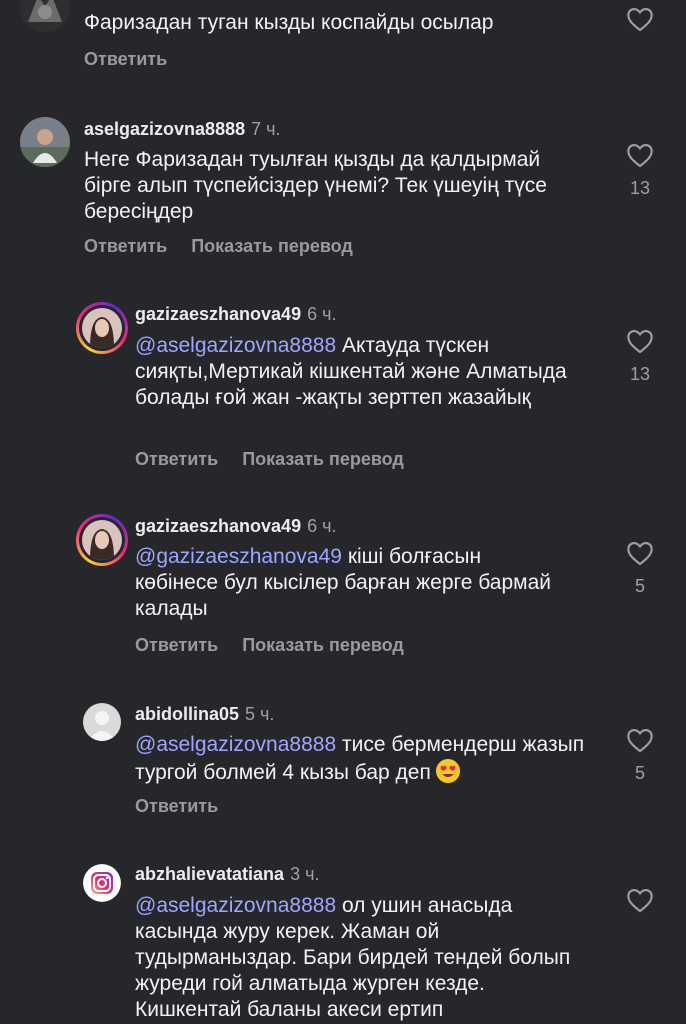 This screenshot has width=686, height=1024. I want to click on timestamp: 5 ч., so click(260, 714).